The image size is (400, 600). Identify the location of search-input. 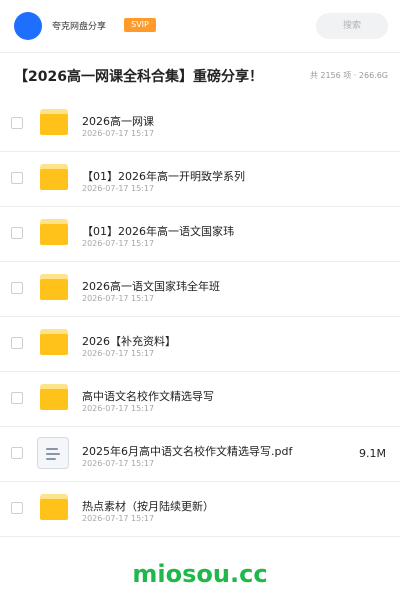
(352, 26).